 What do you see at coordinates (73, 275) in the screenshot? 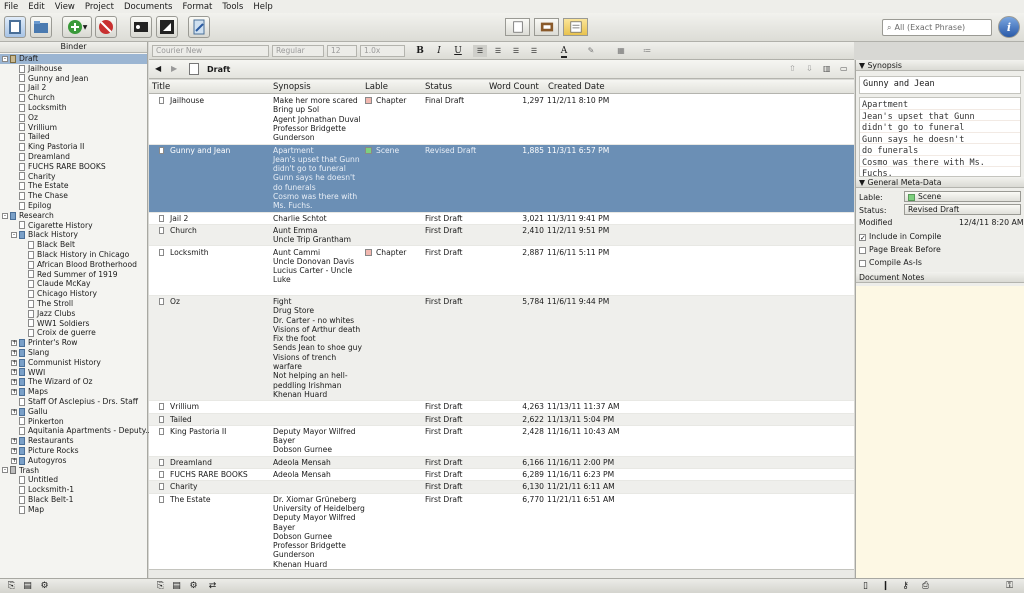
I see `binder-item: Red Summer of 1919` at bounding box center [73, 275].